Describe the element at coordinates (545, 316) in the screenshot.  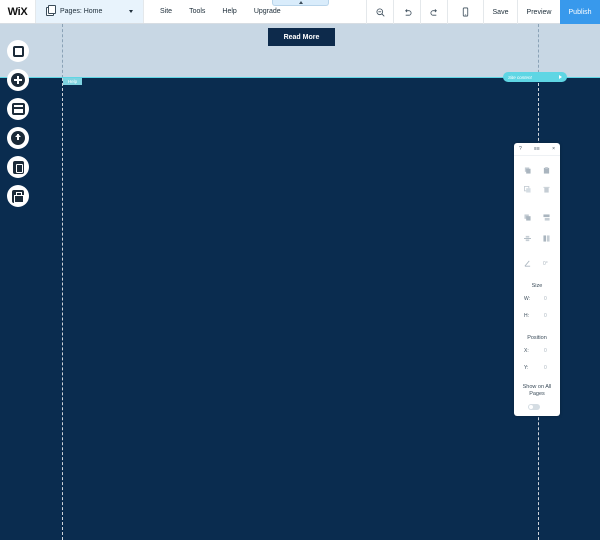
I see `height-input: 0` at that location.